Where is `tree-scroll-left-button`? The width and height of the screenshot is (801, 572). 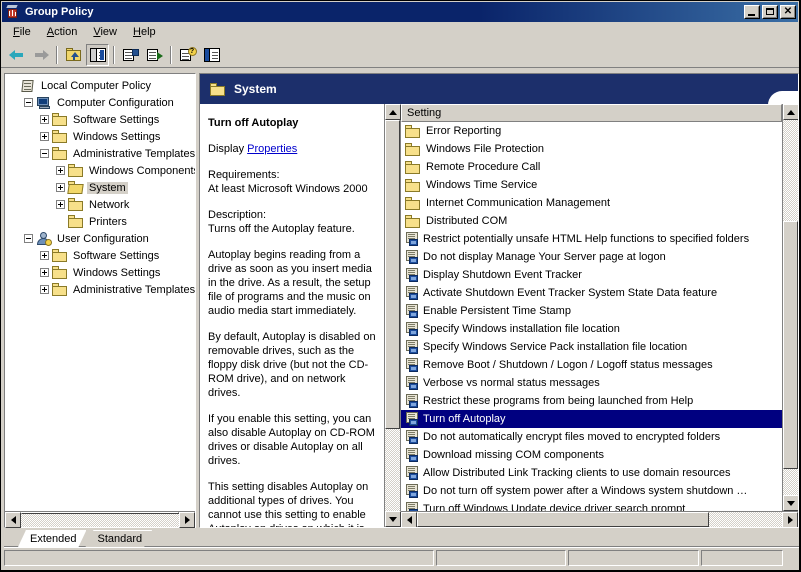 tree-scroll-left-button is located at coordinates (13, 520).